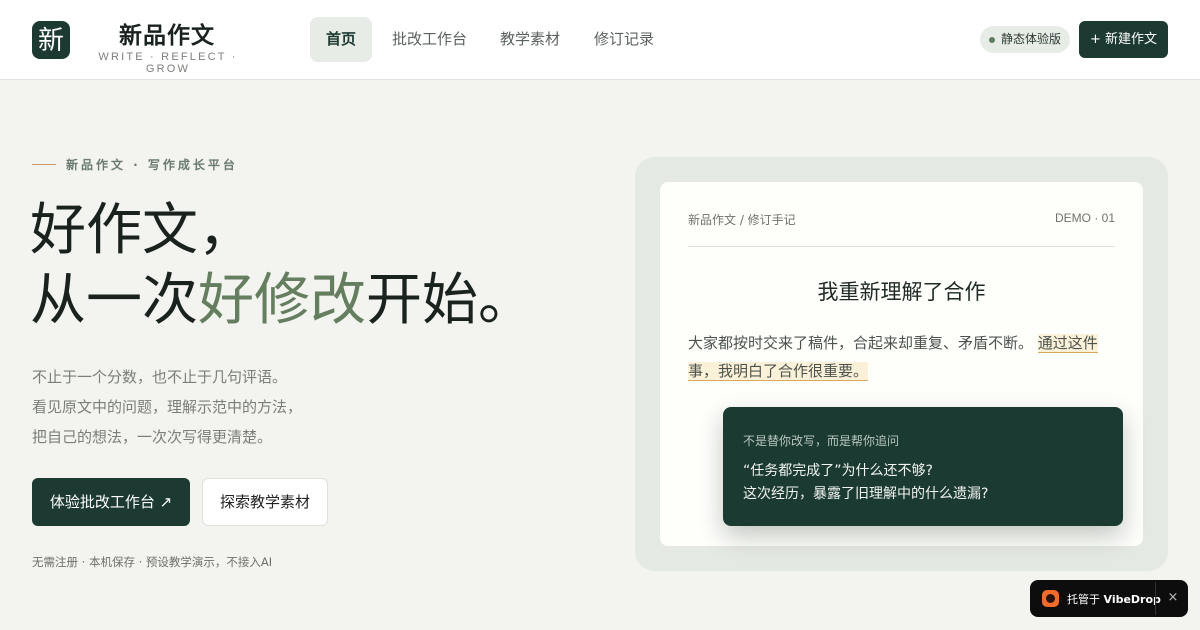  Describe the element at coordinates (1132, 599) in the screenshot. I see `hosting-brand: VibeDrop` at that location.